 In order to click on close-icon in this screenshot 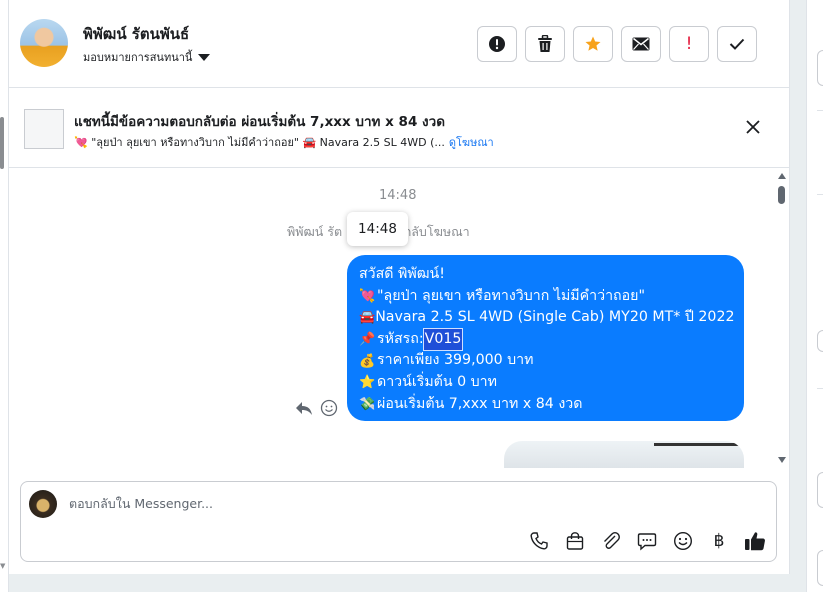, I will do `click(753, 127)`.